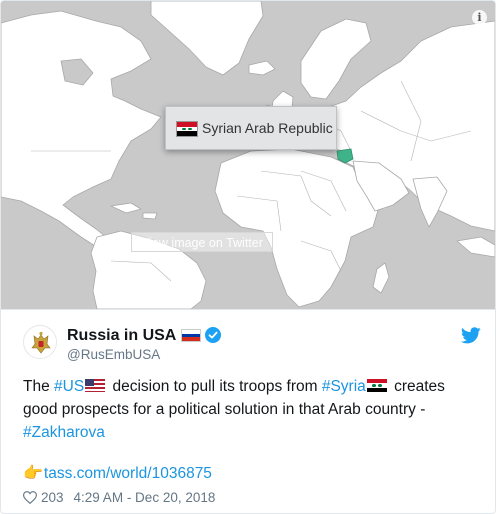 Image resolution: width=496 pixels, height=514 pixels. I want to click on like-heart-icon, so click(30, 497).